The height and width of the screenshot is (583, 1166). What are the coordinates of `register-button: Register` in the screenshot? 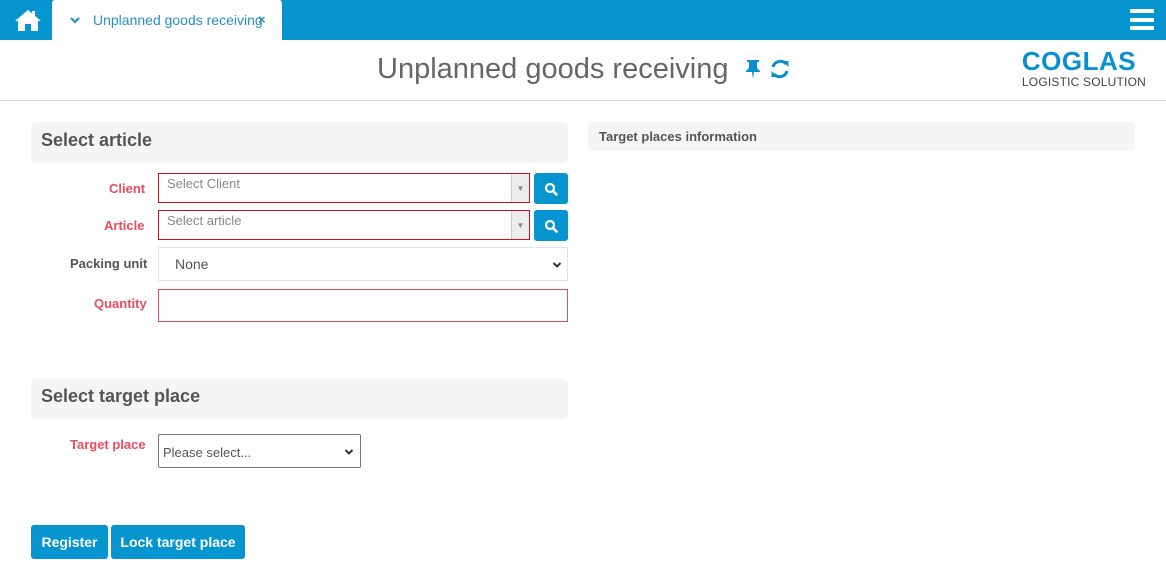 It's located at (69, 542).